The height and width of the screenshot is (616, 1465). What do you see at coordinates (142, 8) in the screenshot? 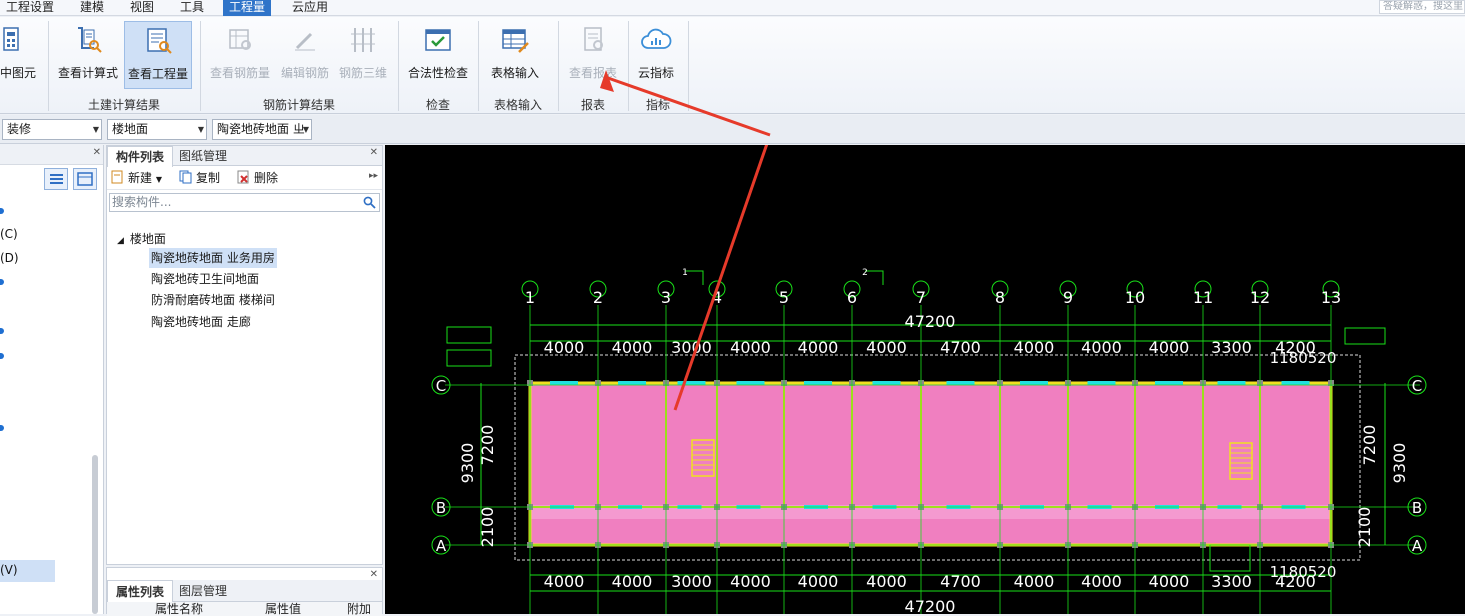
I see `menu-view: 视图` at bounding box center [142, 8].